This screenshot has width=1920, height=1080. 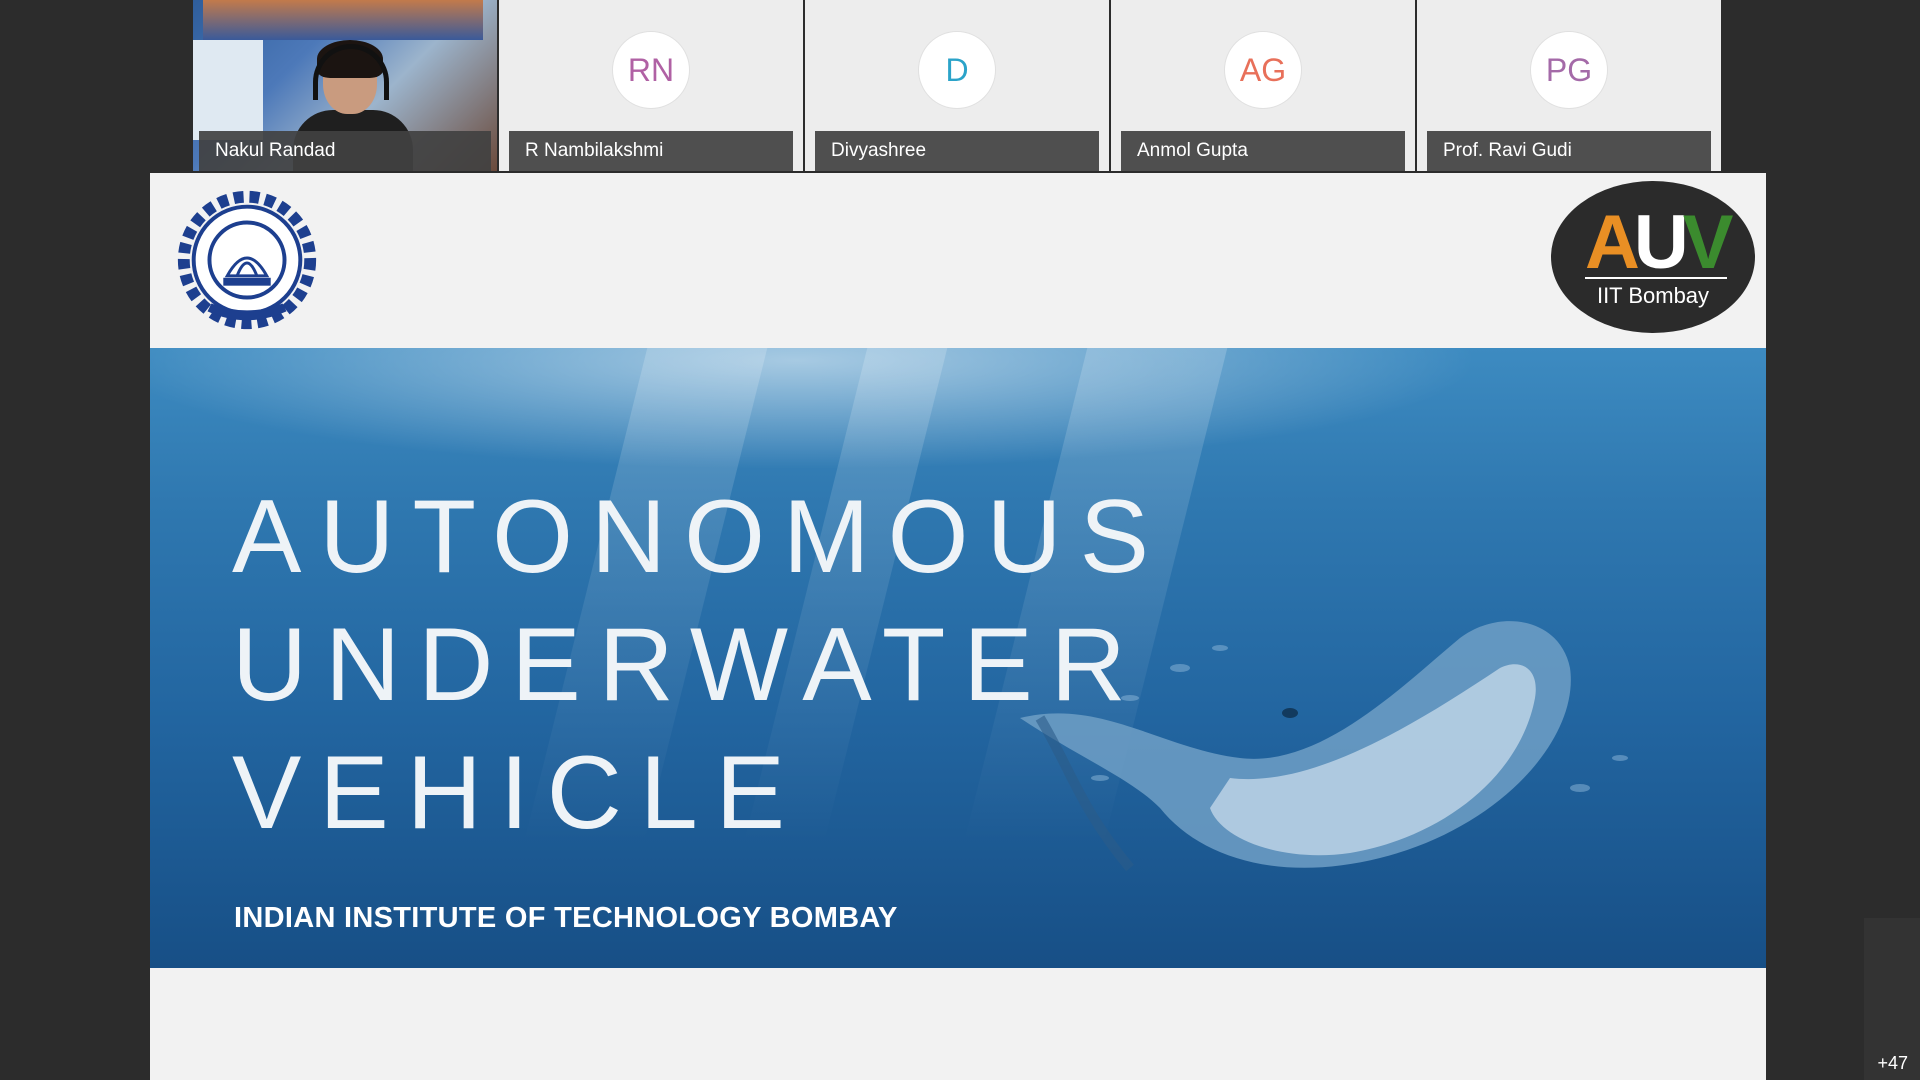 I want to click on participant-name: R Nambilakshmi, so click(x=651, y=151).